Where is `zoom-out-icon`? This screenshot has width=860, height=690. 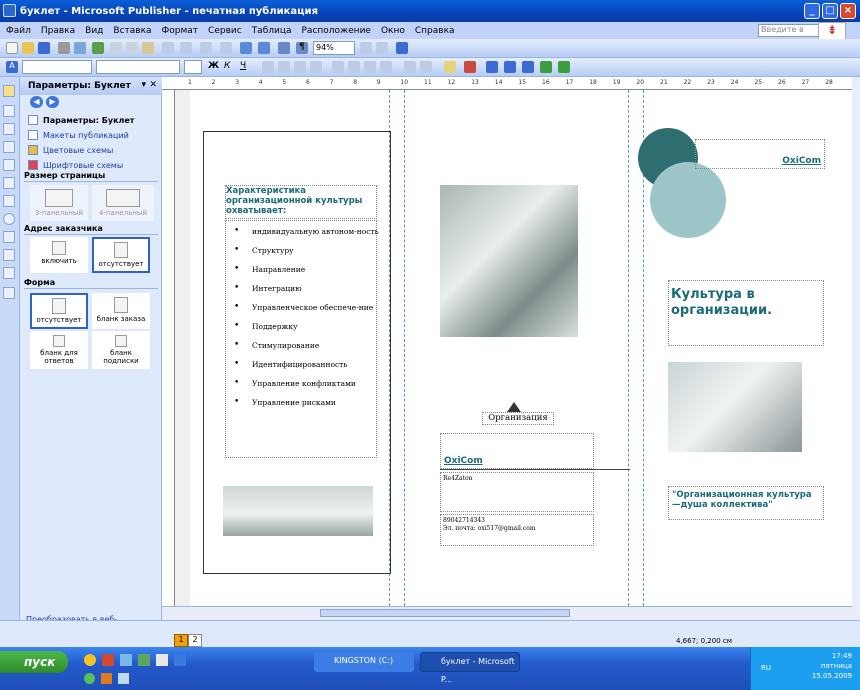 zoom-out-icon is located at coordinates (366, 48).